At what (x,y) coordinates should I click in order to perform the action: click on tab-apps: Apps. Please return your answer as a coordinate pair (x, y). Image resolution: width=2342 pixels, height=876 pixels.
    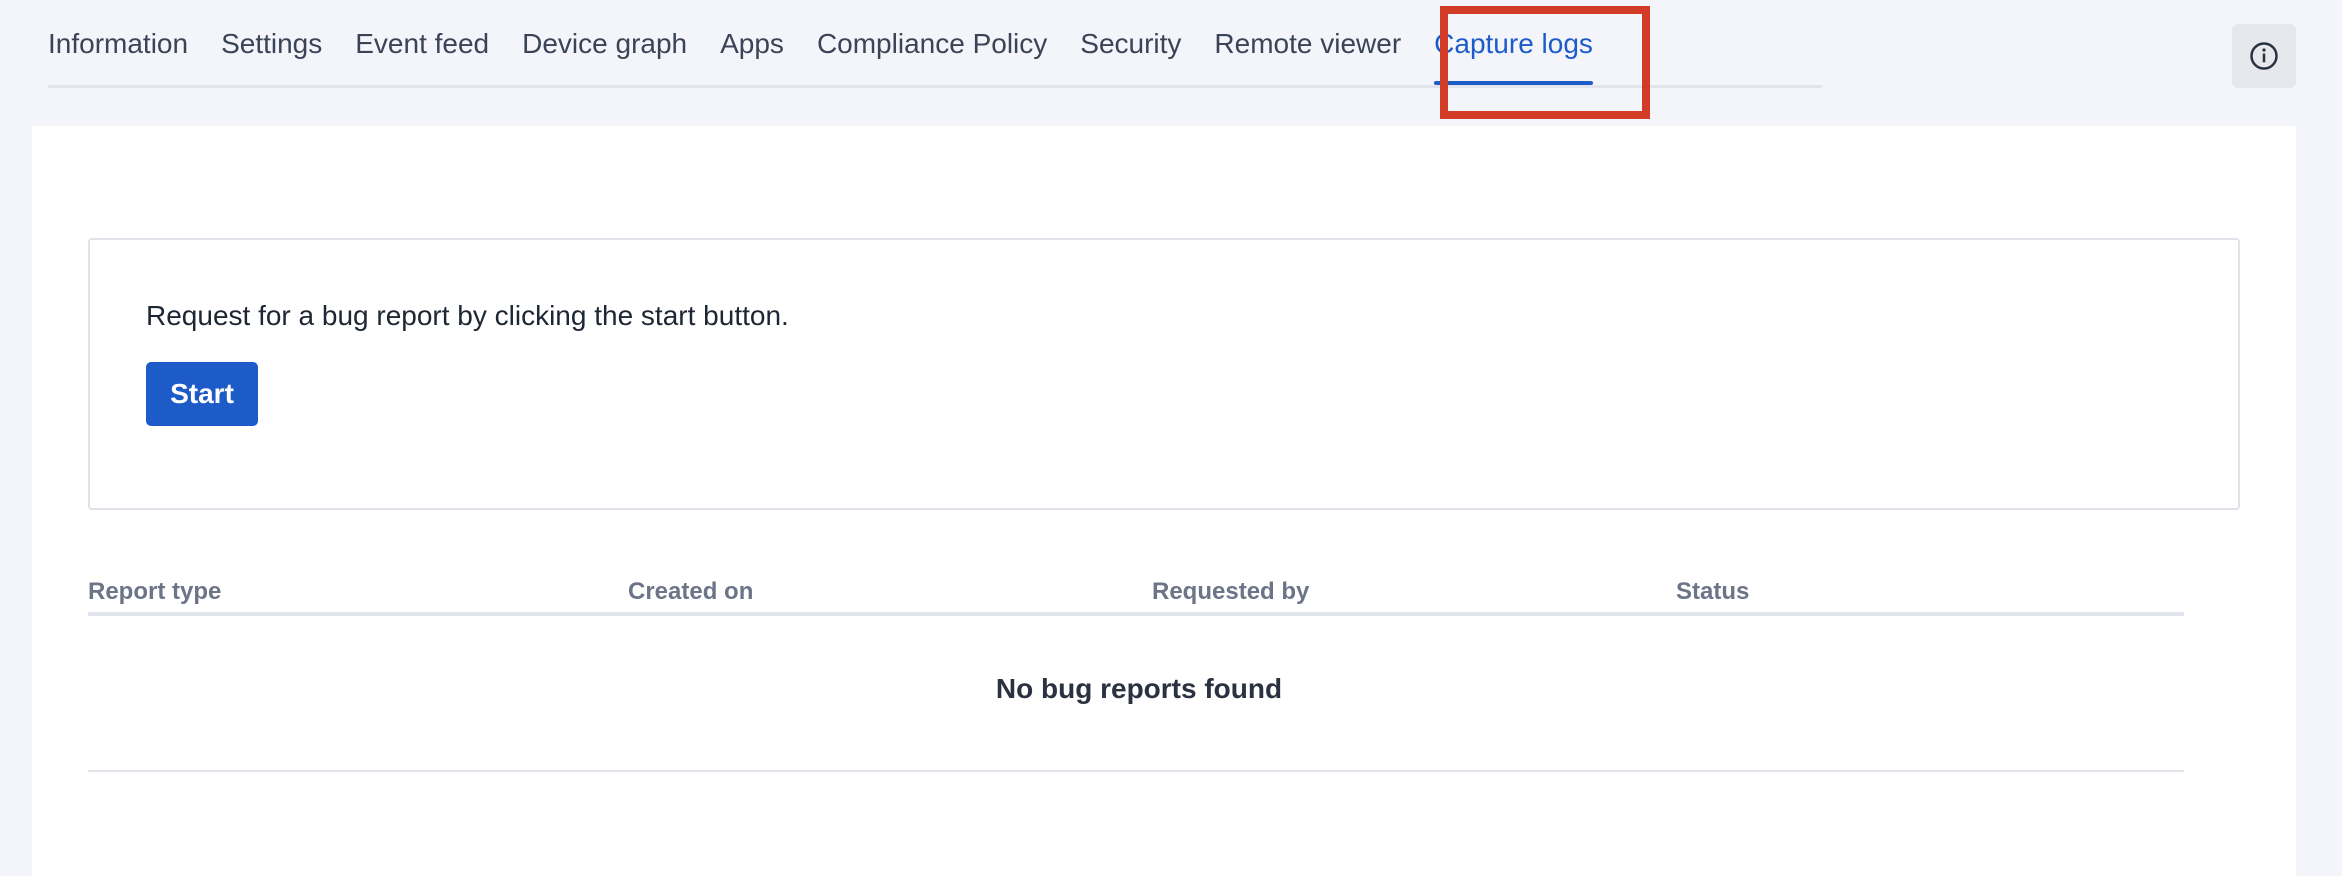
    Looking at the image, I should click on (752, 42).